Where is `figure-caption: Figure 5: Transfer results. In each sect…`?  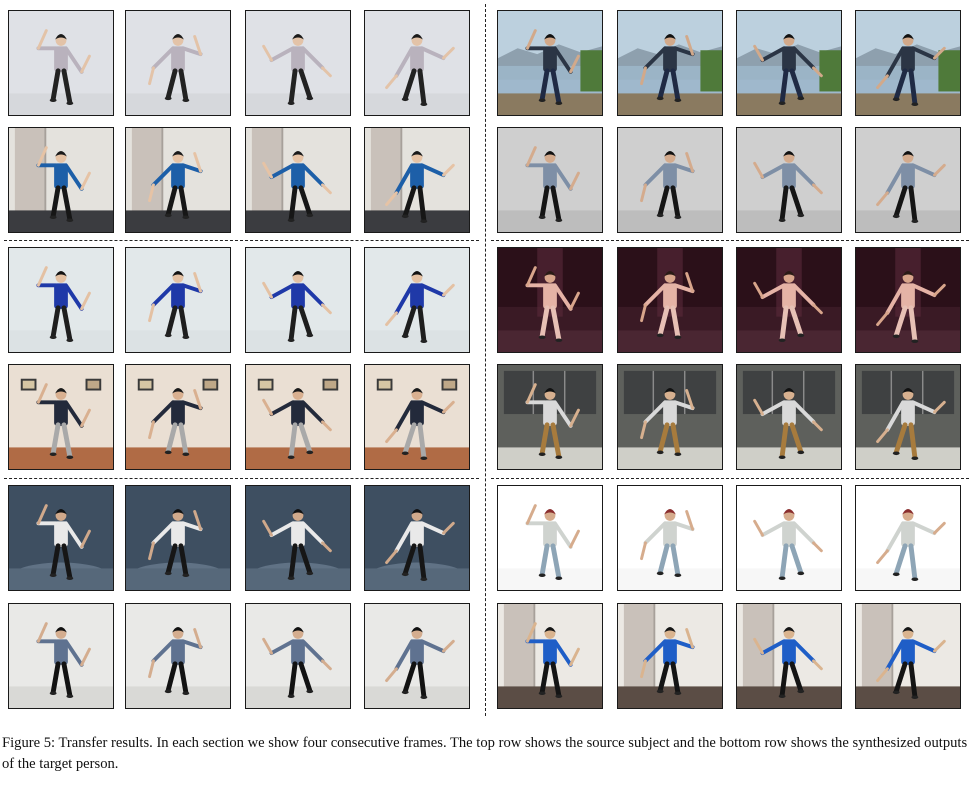 figure-caption: Figure 5: Transfer results. In each sect… is located at coordinates (485, 753).